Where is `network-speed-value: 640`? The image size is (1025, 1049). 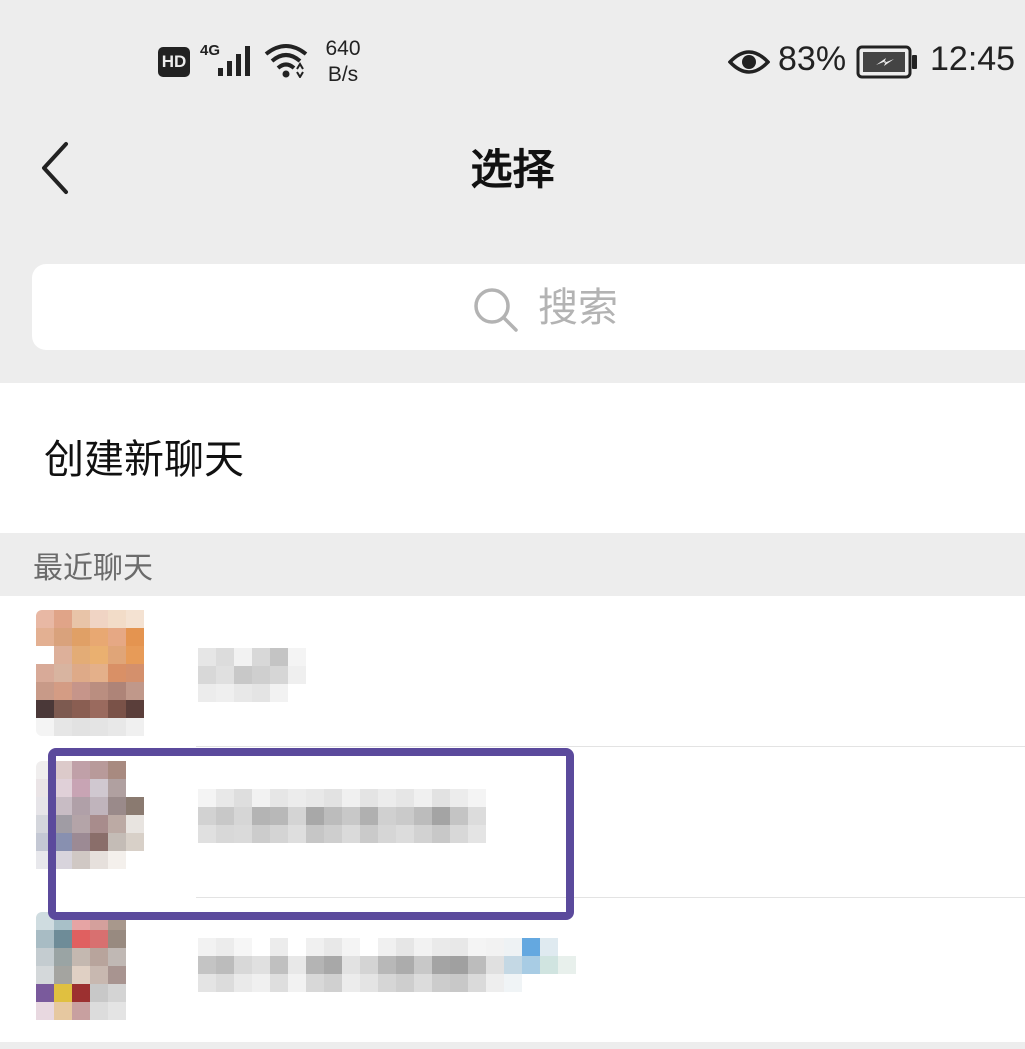 network-speed-value: 640 is located at coordinates (343, 48).